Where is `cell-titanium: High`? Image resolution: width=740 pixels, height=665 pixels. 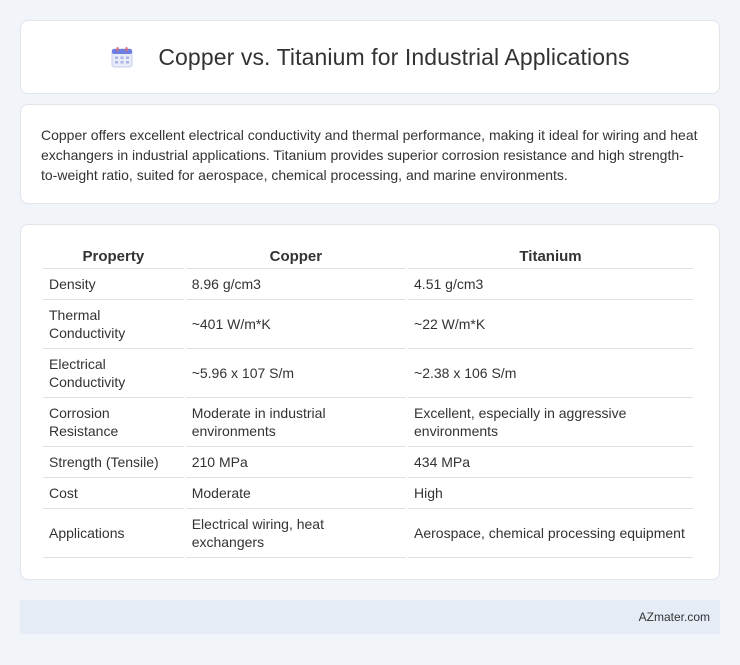 cell-titanium: High is located at coordinates (550, 493).